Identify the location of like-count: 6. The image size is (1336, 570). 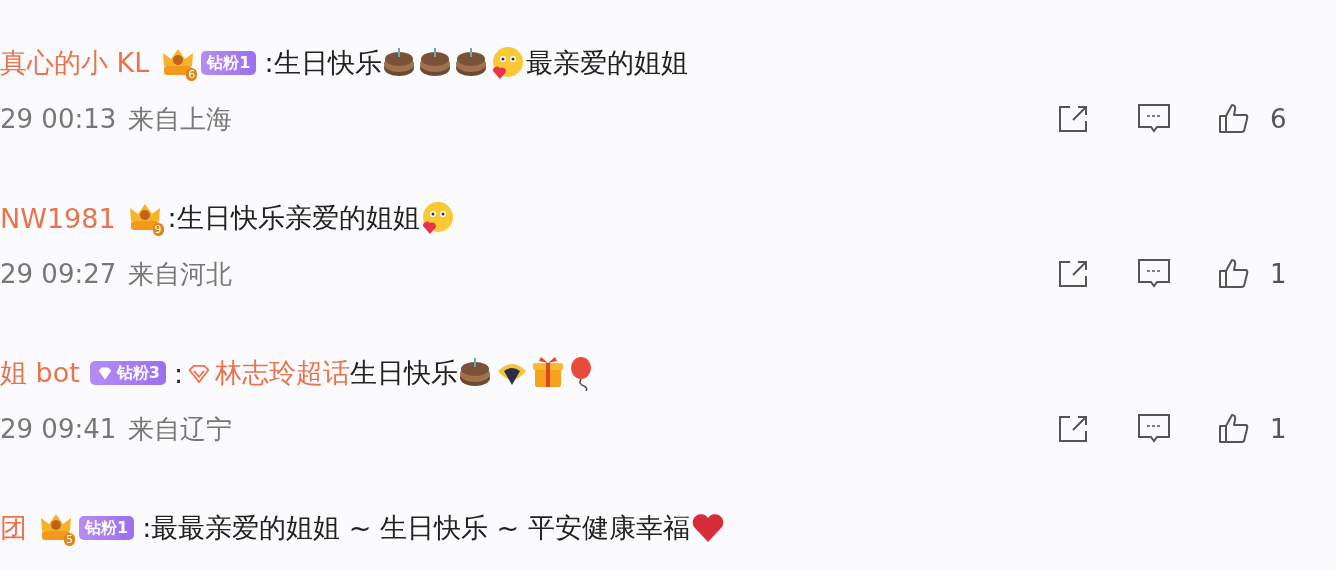
(1277, 119).